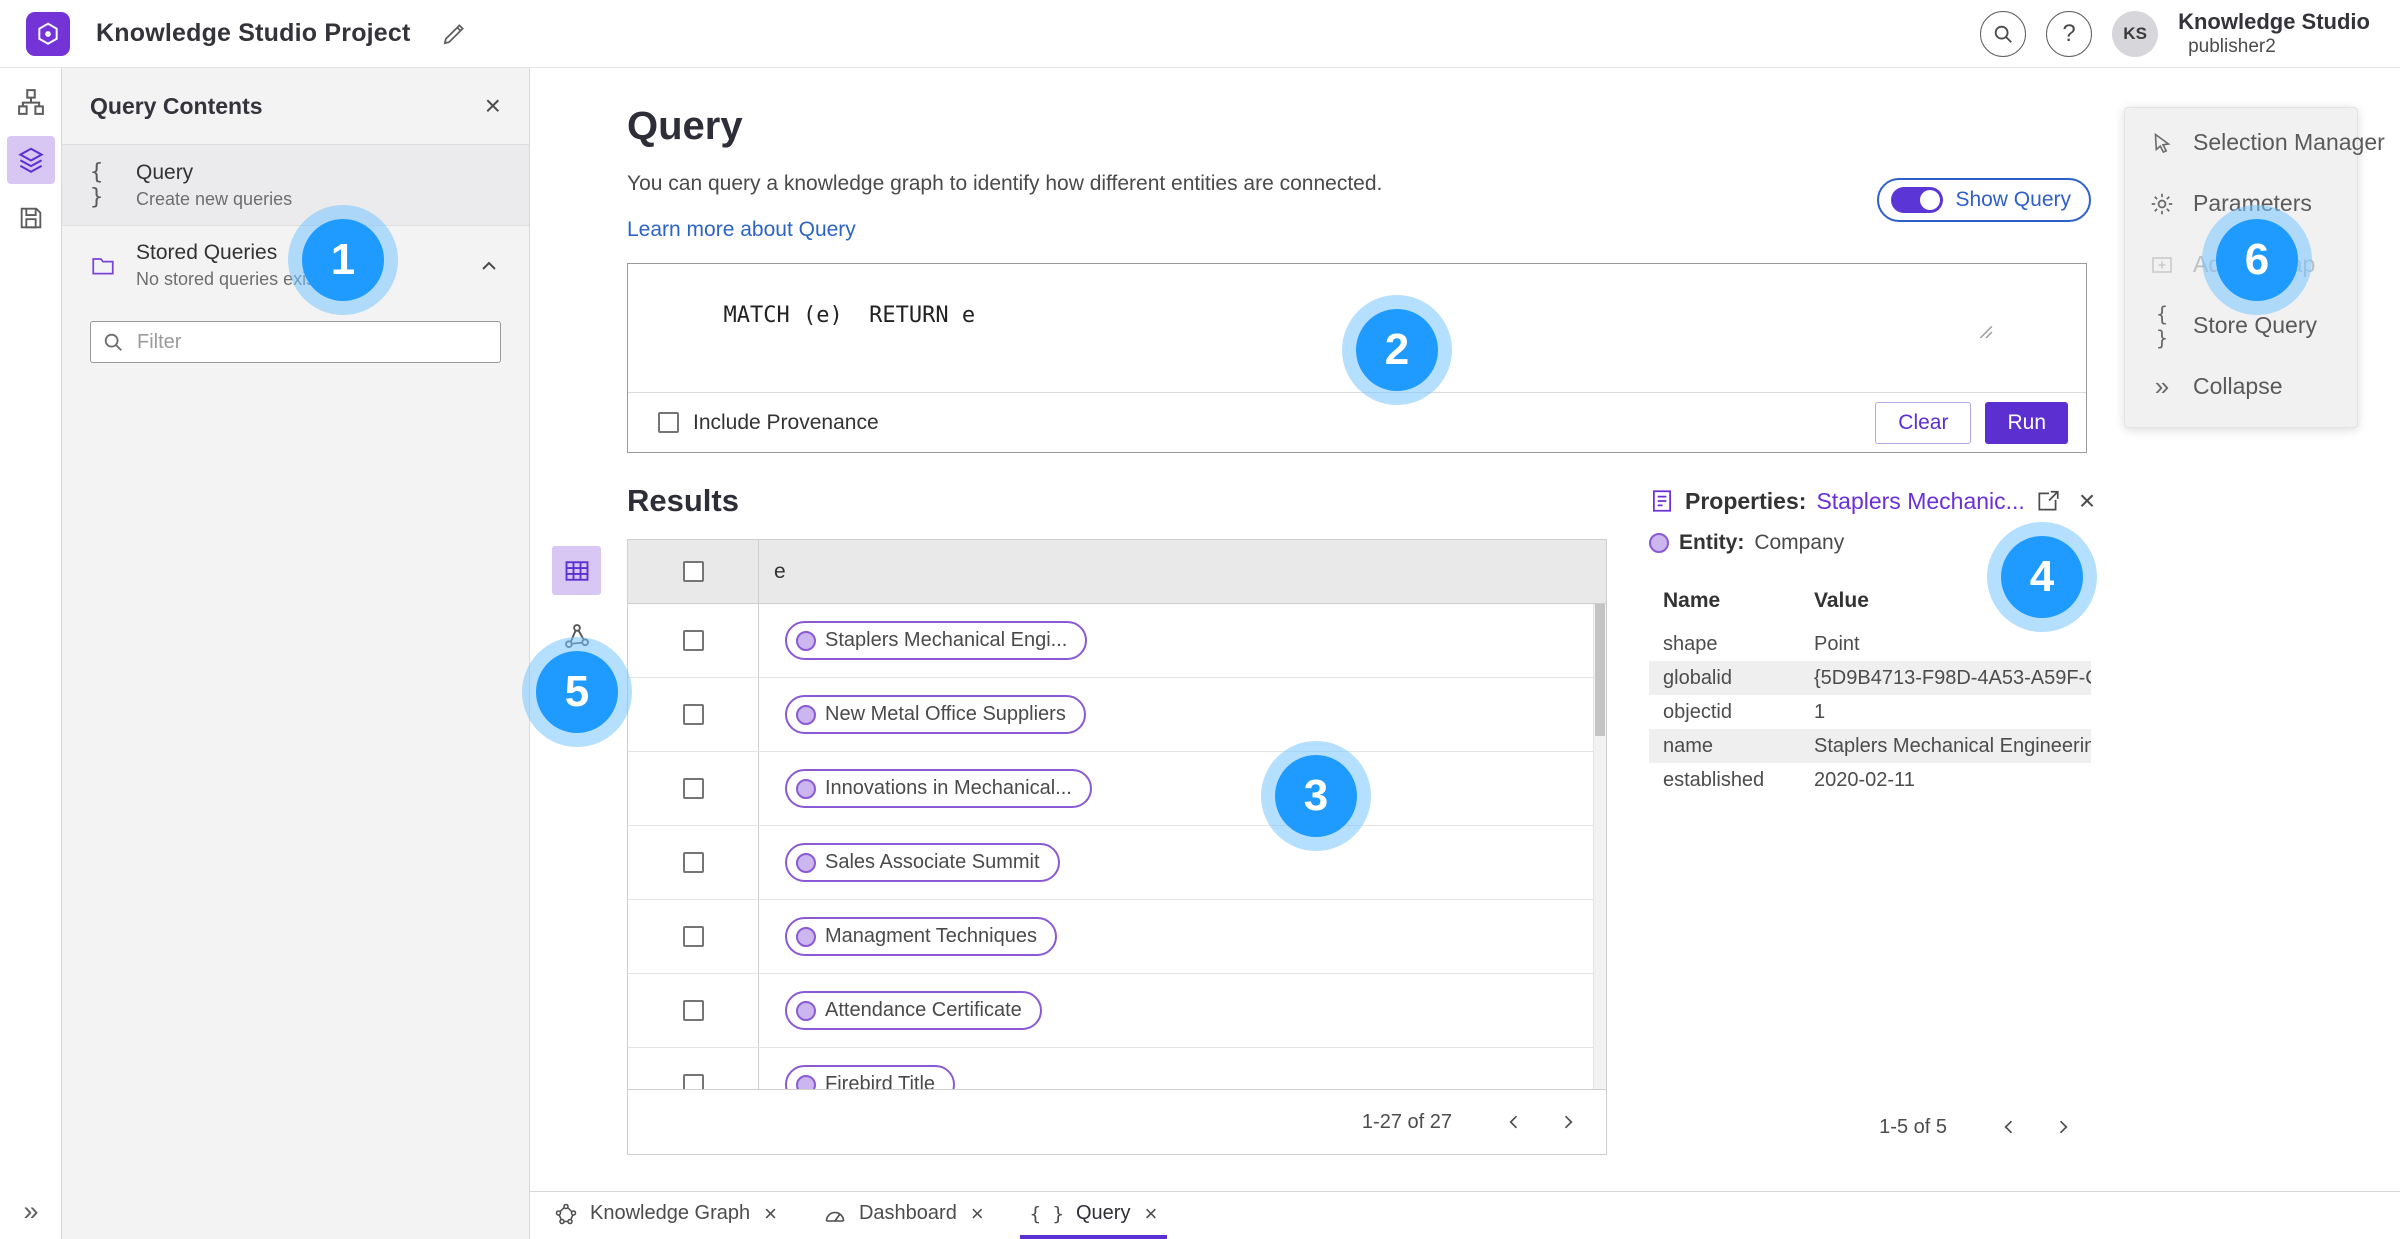 The image size is (2400, 1239). What do you see at coordinates (1930, 200) in the screenshot?
I see `toggle-knob` at bounding box center [1930, 200].